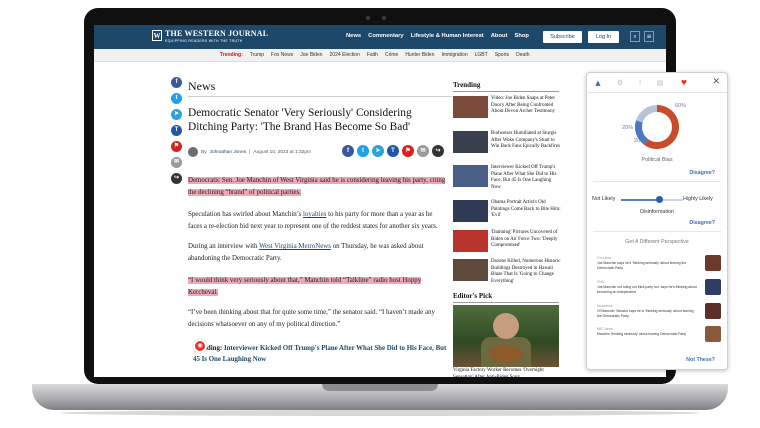 The image size is (760, 428). What do you see at coordinates (702, 173) in the screenshot?
I see `bias-disagree-link: Disagree?` at bounding box center [702, 173].